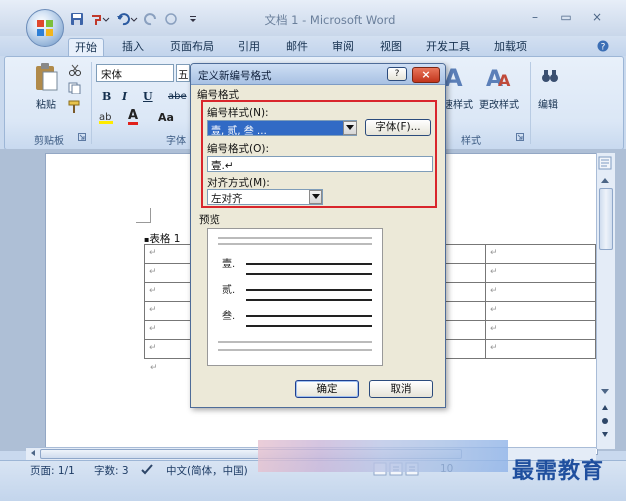  What do you see at coordinates (177, 96) in the screenshot?
I see `strikethrough-button: abe` at bounding box center [177, 96].